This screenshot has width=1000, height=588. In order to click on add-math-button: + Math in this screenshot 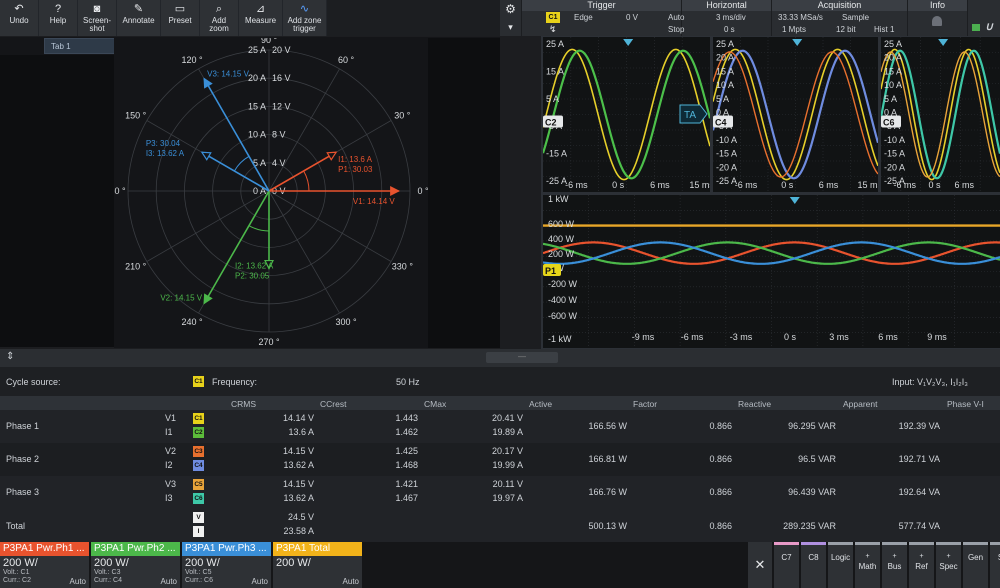, I will do `click(868, 565)`.